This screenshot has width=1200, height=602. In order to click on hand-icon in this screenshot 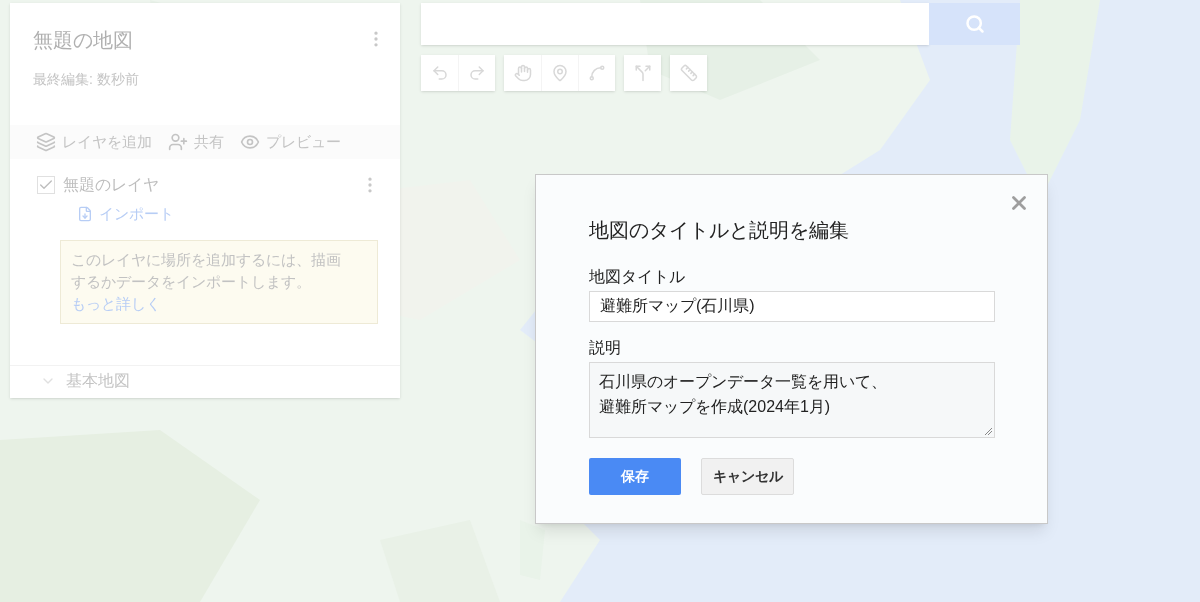, I will do `click(522, 73)`.